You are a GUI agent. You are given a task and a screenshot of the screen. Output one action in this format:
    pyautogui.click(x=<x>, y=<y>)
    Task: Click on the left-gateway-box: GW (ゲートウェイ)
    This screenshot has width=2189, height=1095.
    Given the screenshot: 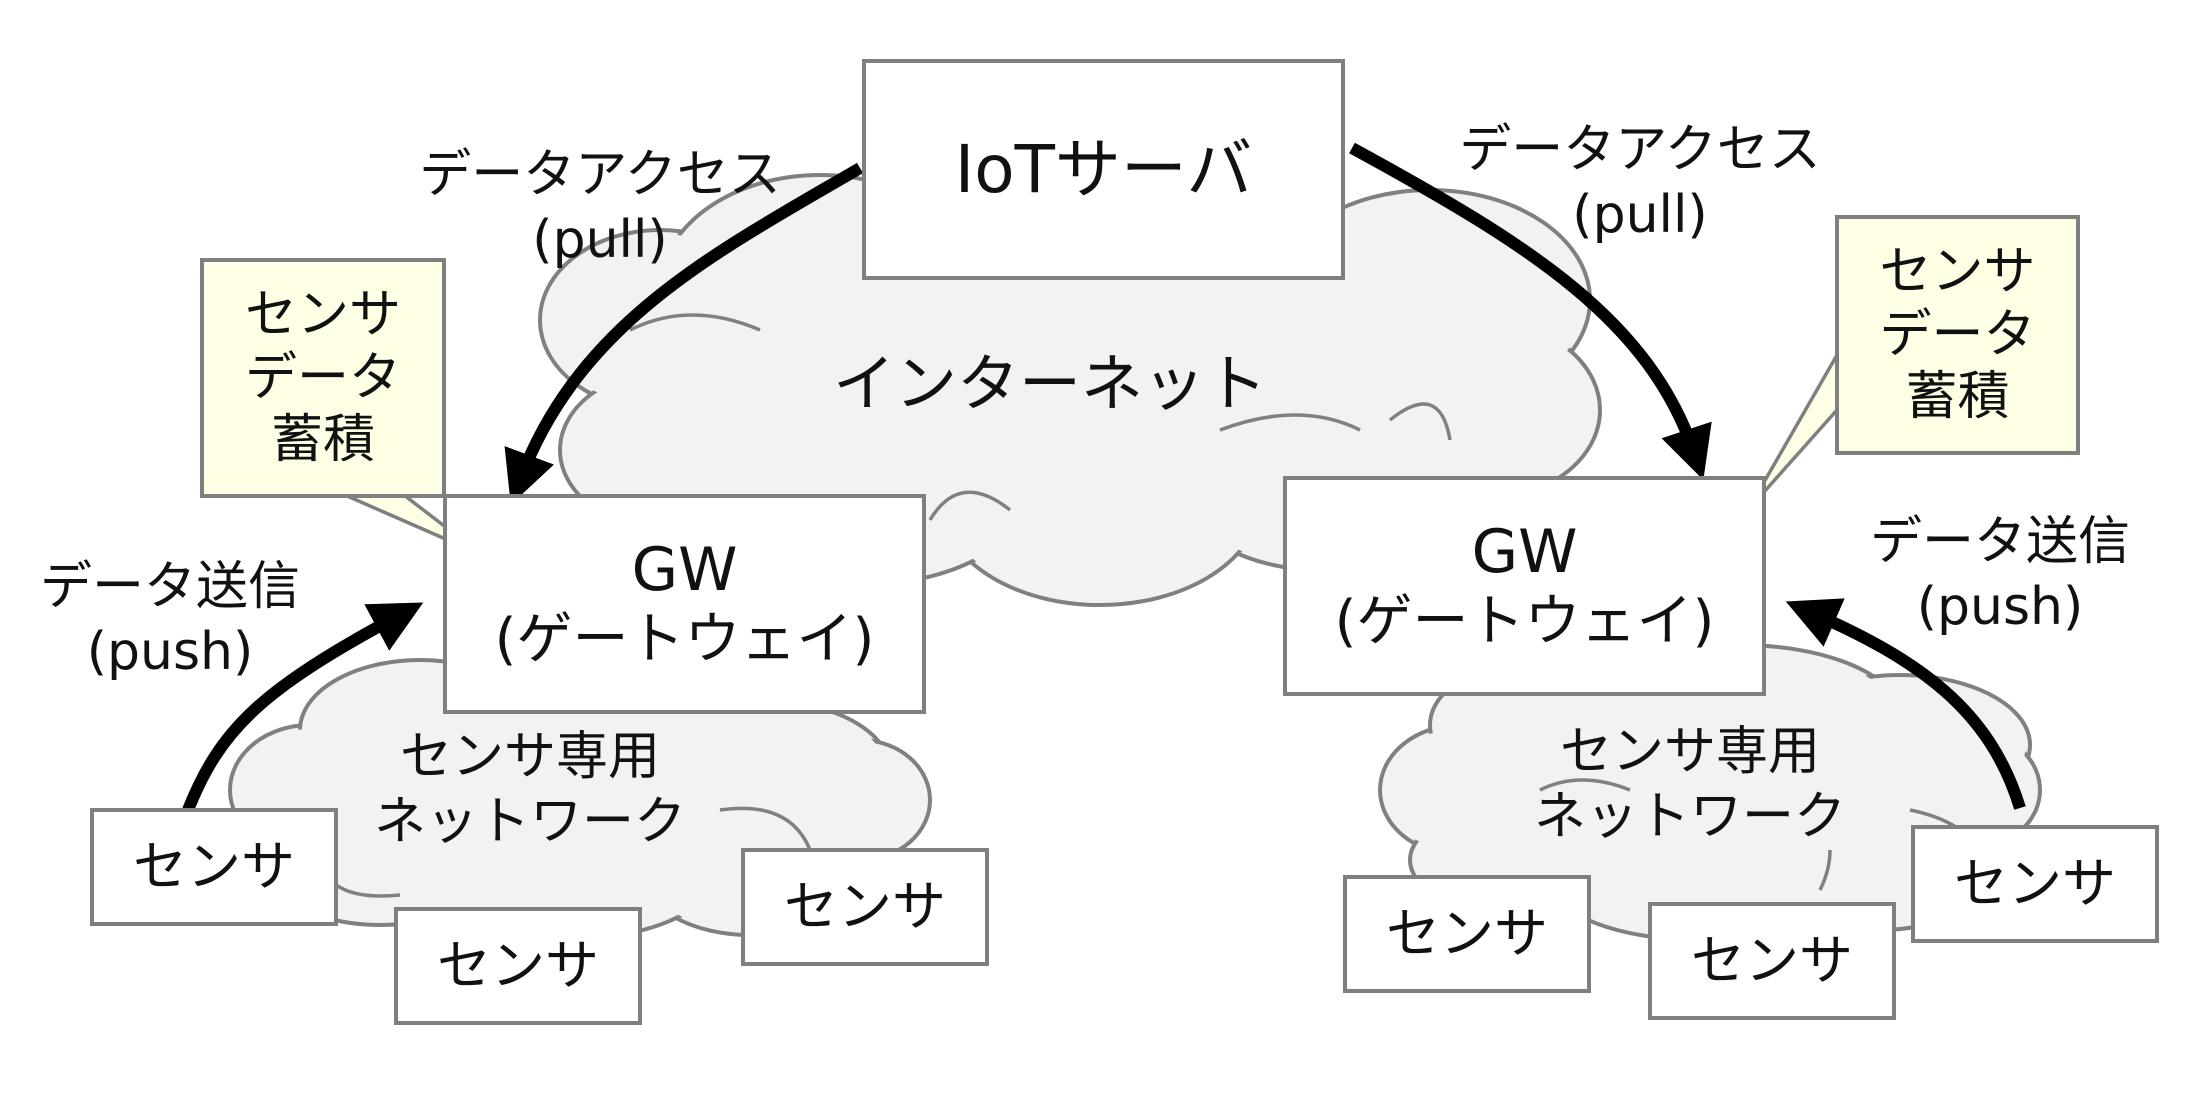 What is the action you would take?
    pyautogui.click(x=684, y=604)
    